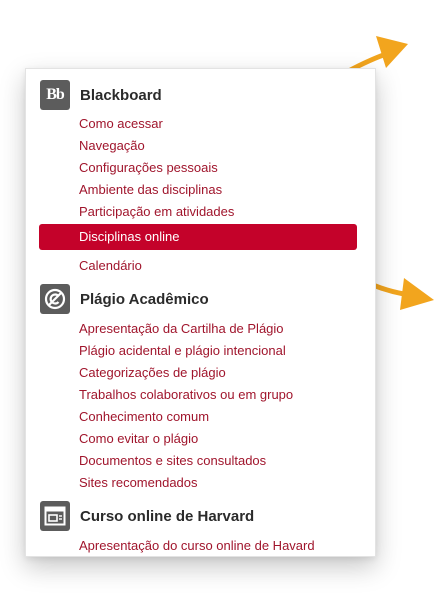 This screenshot has width=439, height=607. What do you see at coordinates (181, 329) in the screenshot?
I see `menu-item-apresentacao-cartilha: Apresentação da Cartilha de Plágio` at bounding box center [181, 329].